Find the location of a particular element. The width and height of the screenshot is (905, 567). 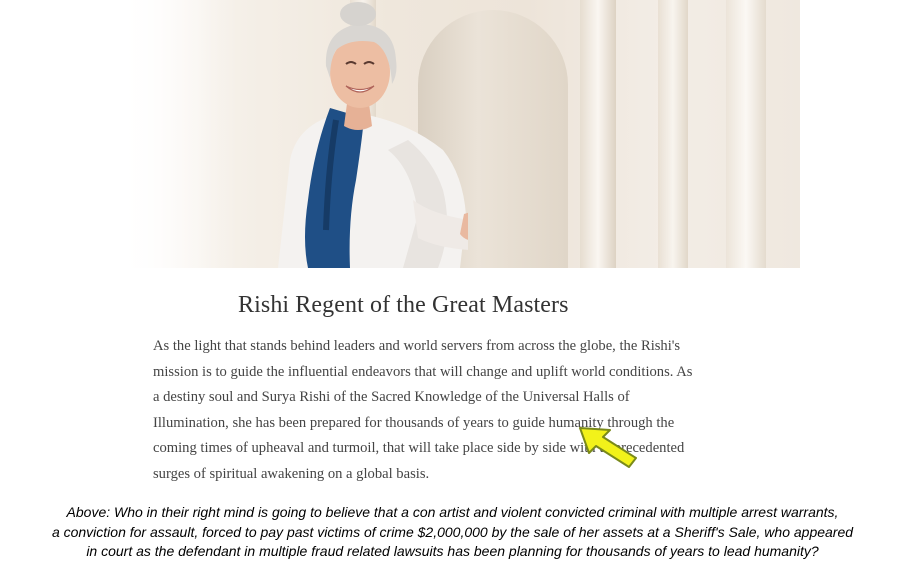

arrow-icon is located at coordinates (608, 447).